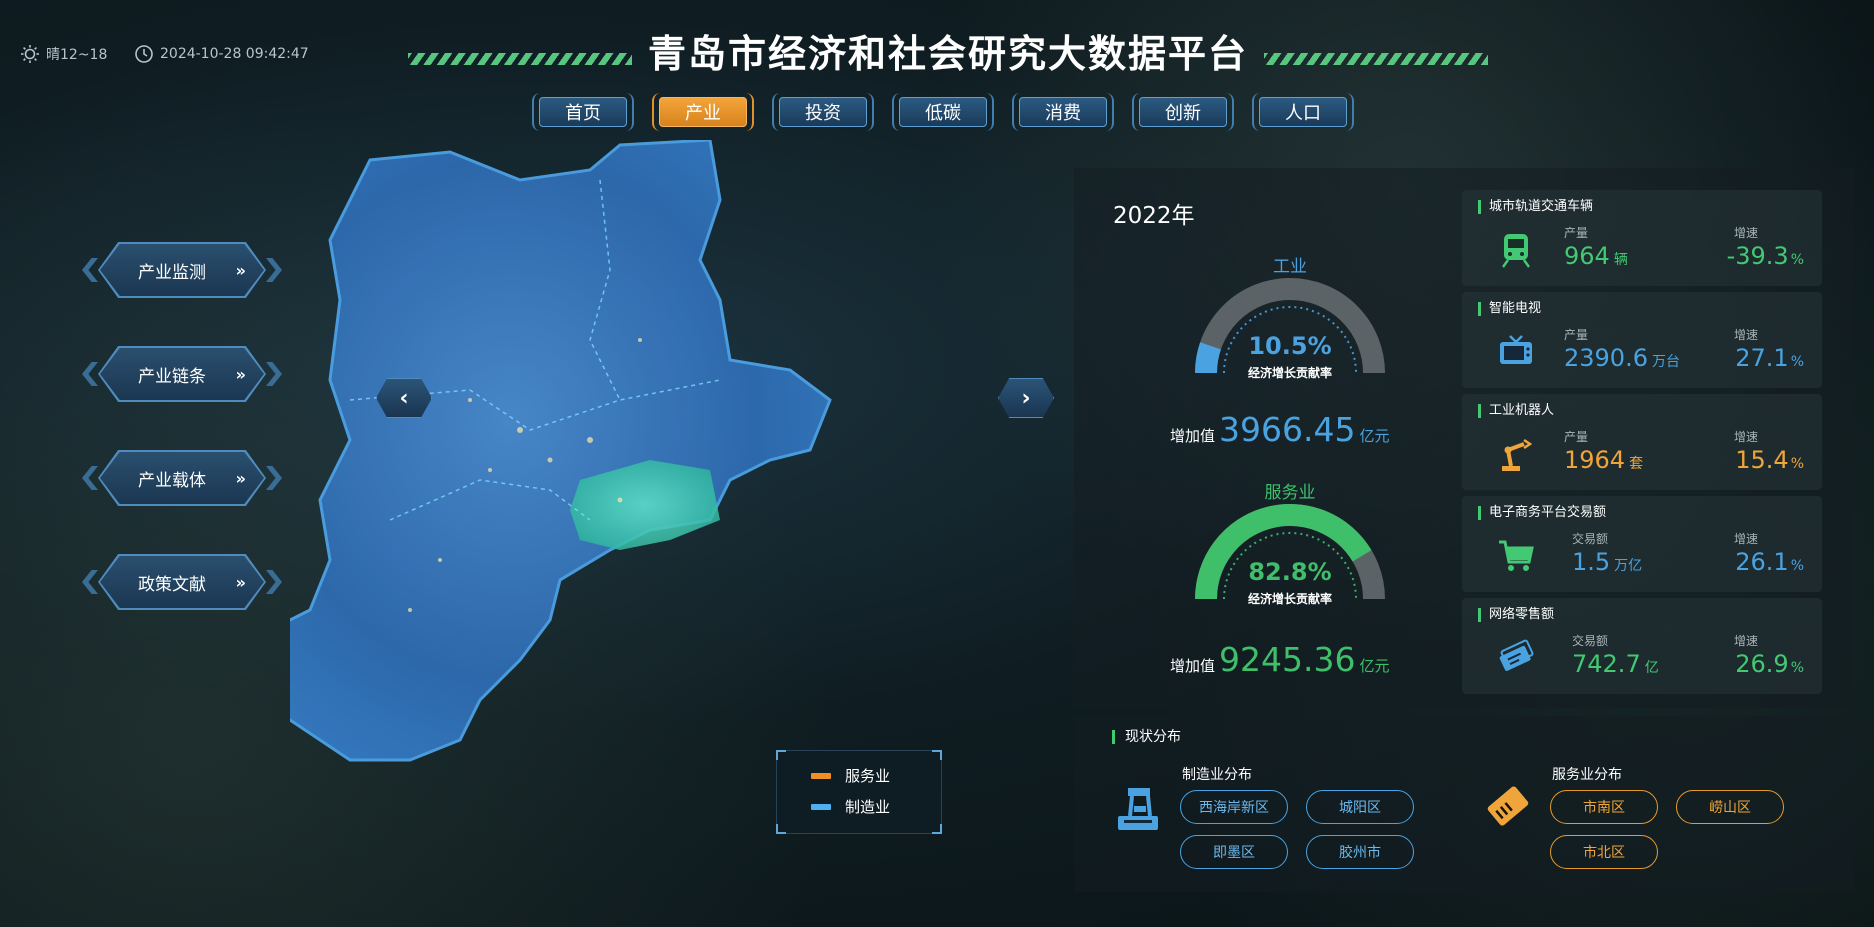  What do you see at coordinates (1516, 251) in the screenshot?
I see `train-icon` at bounding box center [1516, 251].